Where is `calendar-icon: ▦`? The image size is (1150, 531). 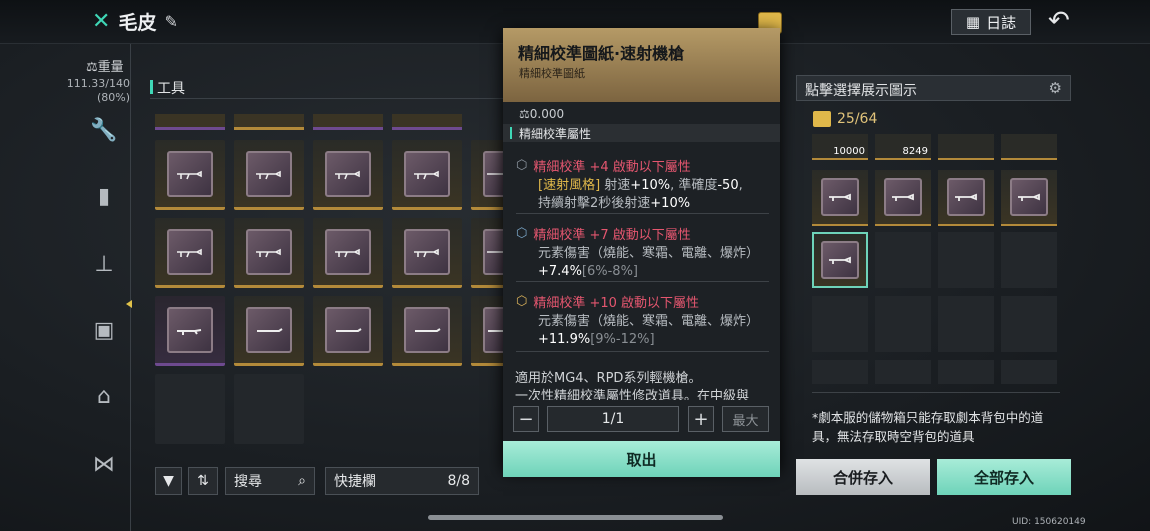
calendar-icon: ▦ is located at coordinates (973, 22).